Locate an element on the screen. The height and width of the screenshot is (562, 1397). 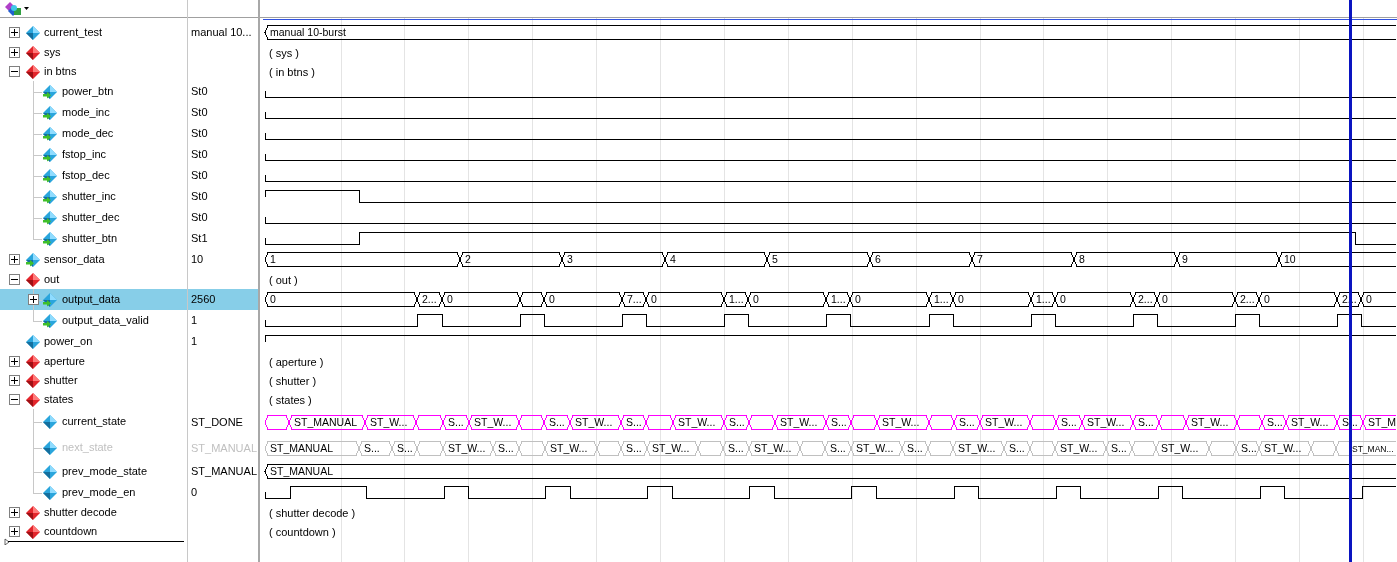
signal-name: countdown is located at coordinates (71, 531).